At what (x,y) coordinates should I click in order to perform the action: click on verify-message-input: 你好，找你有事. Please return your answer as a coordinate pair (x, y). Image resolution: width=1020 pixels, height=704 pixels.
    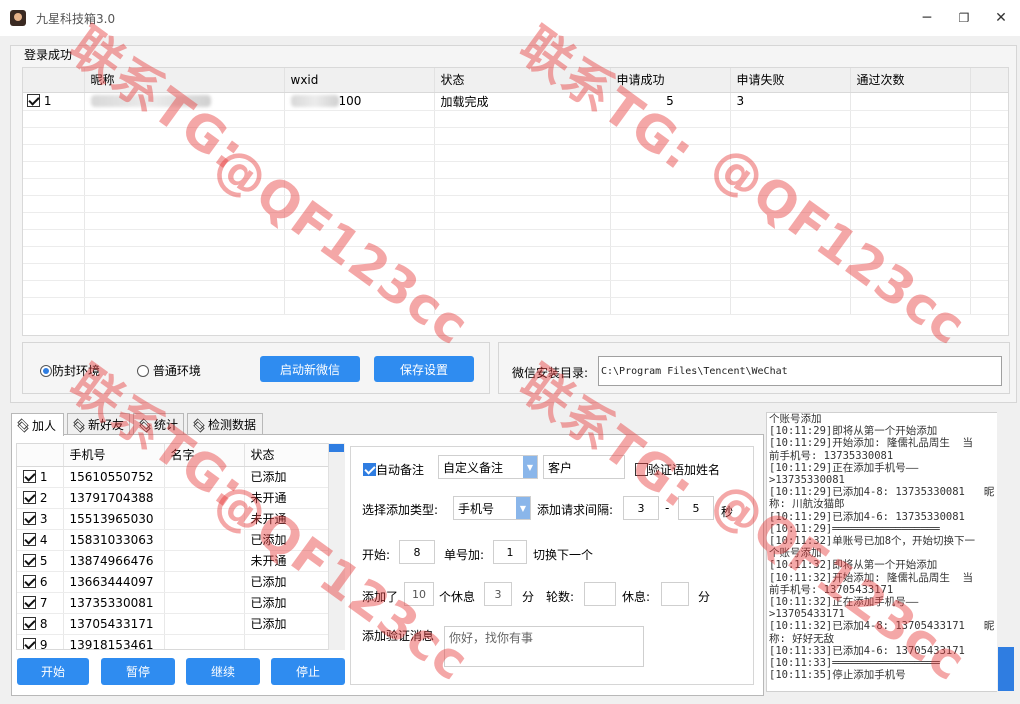
    Looking at the image, I should click on (544, 646).